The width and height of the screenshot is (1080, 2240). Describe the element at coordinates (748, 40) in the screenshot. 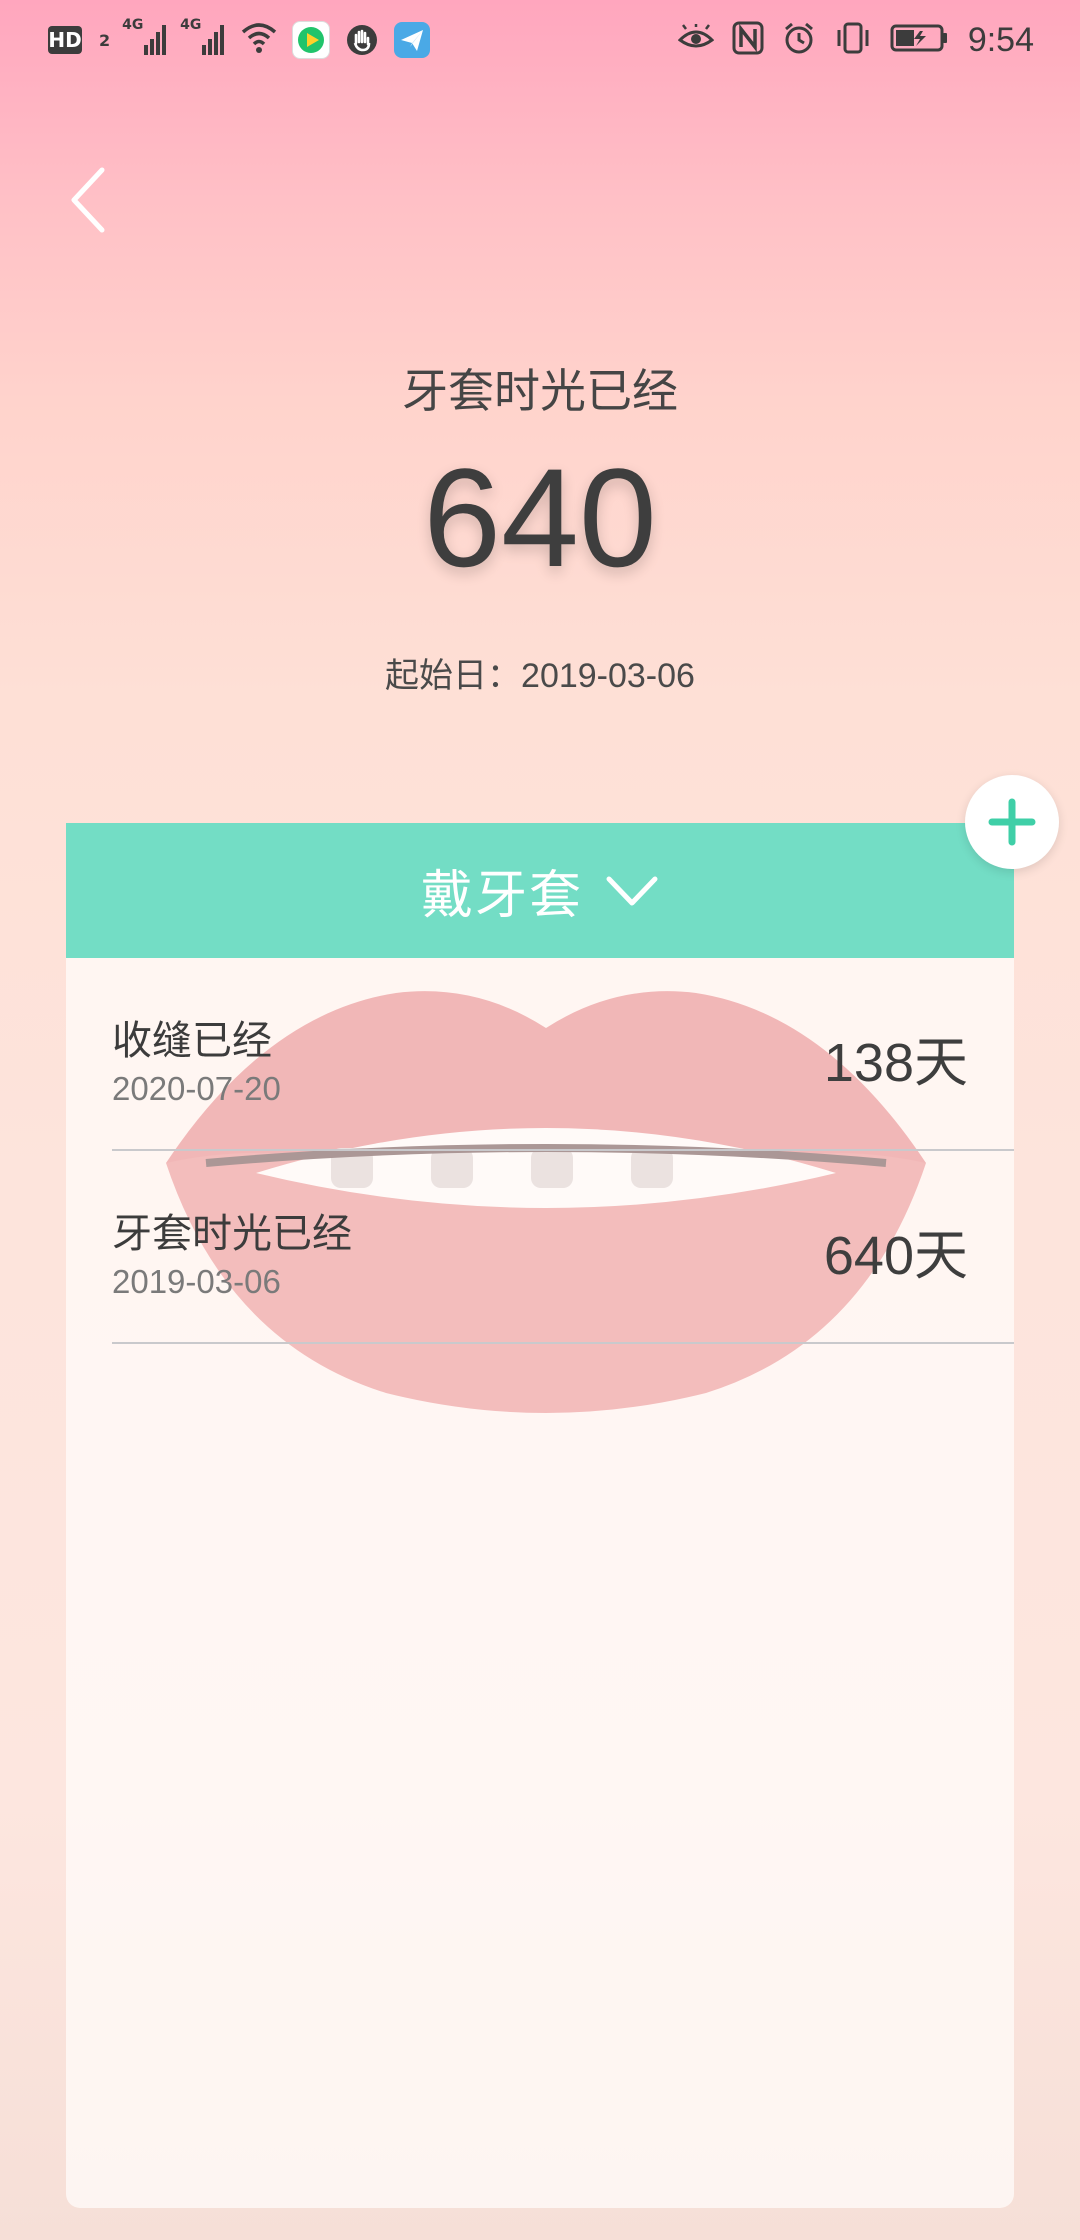

I see `nfc-icon` at that location.